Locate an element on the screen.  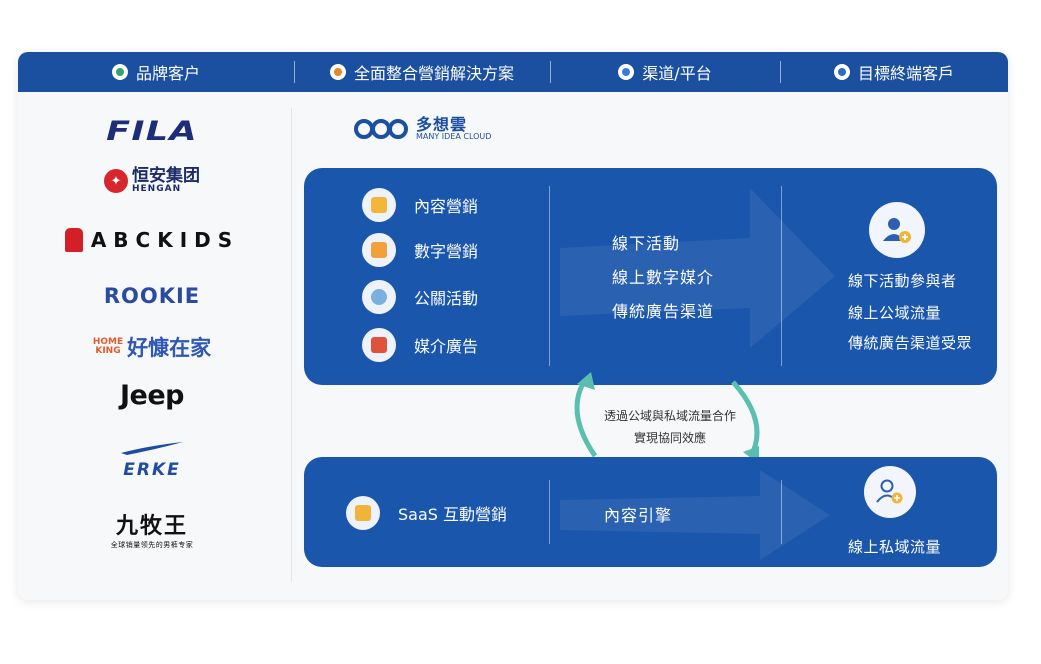
channel-label: 線下活動 is located at coordinates (646, 243).